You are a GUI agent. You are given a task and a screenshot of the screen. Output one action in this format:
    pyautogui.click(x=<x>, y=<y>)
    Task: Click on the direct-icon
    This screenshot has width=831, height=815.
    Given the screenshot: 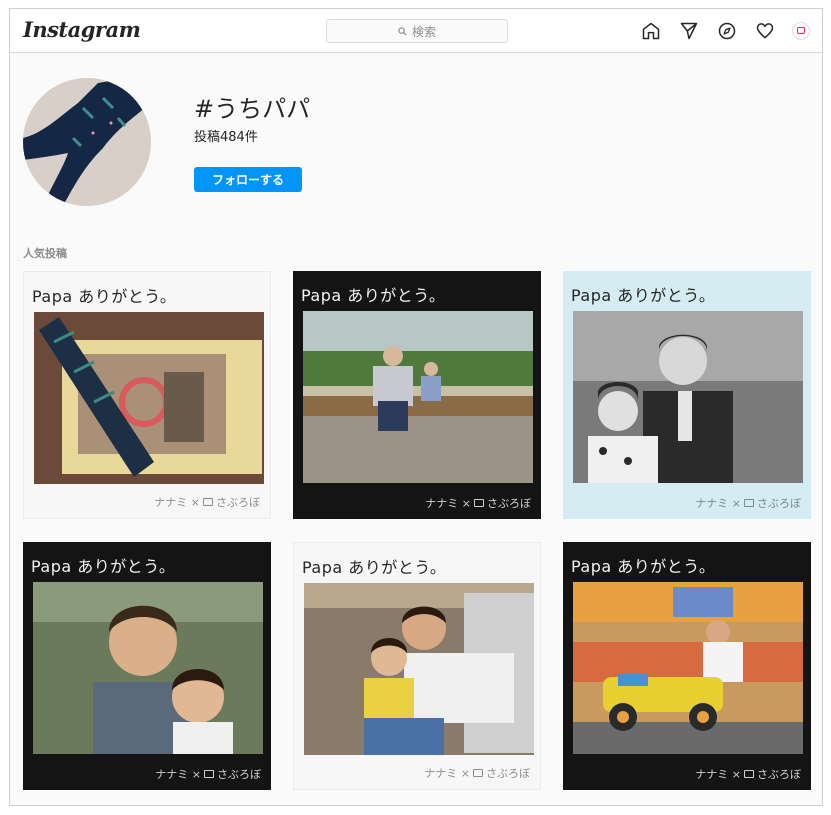 What is the action you would take?
    pyautogui.click(x=688, y=30)
    